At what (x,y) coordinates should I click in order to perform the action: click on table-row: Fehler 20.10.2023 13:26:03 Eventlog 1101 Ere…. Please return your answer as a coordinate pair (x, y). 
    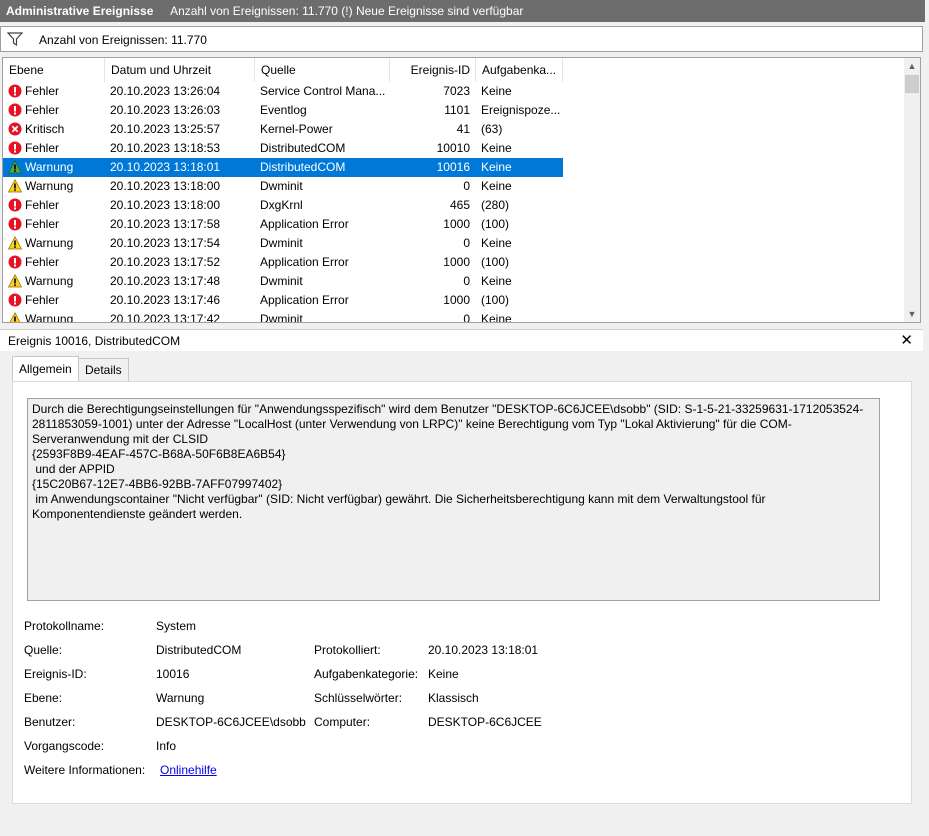
    Looking at the image, I should click on (283, 110).